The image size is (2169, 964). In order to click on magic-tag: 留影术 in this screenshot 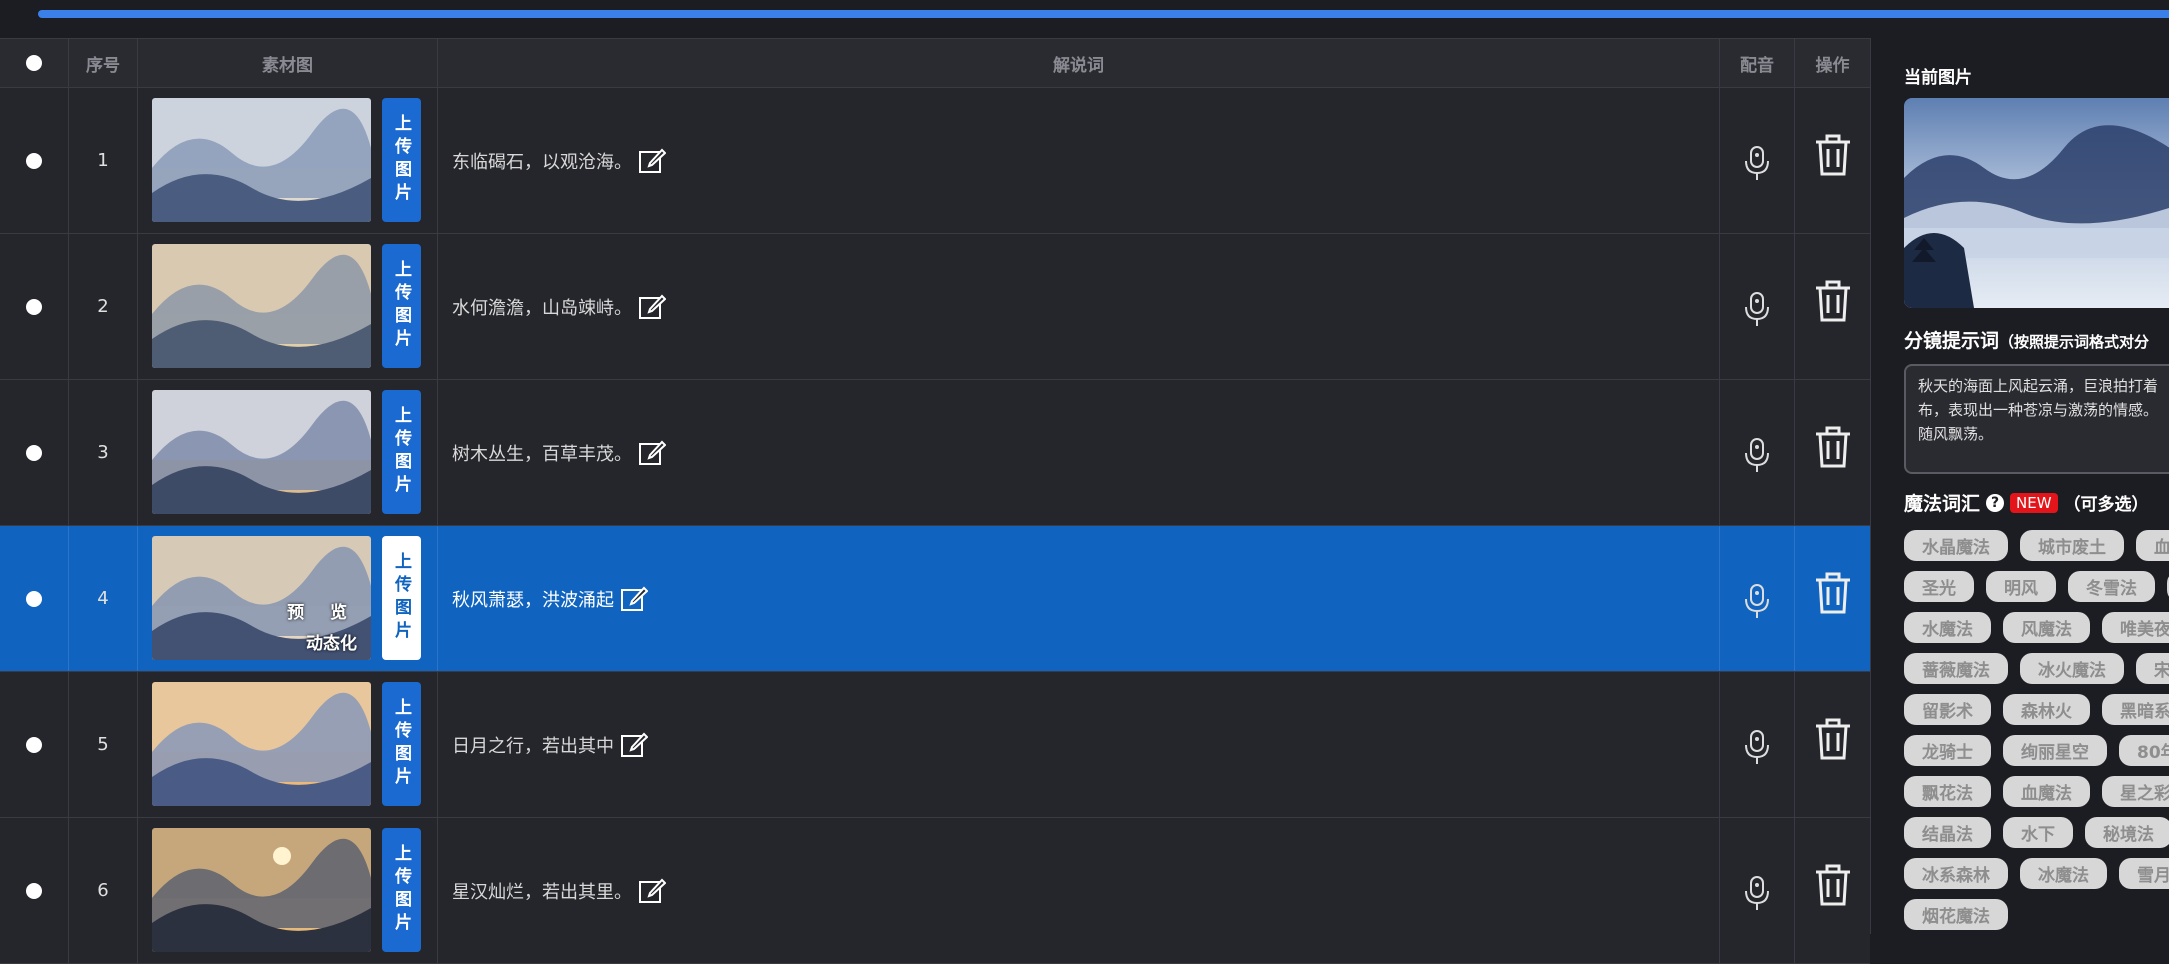, I will do `click(1947, 709)`.